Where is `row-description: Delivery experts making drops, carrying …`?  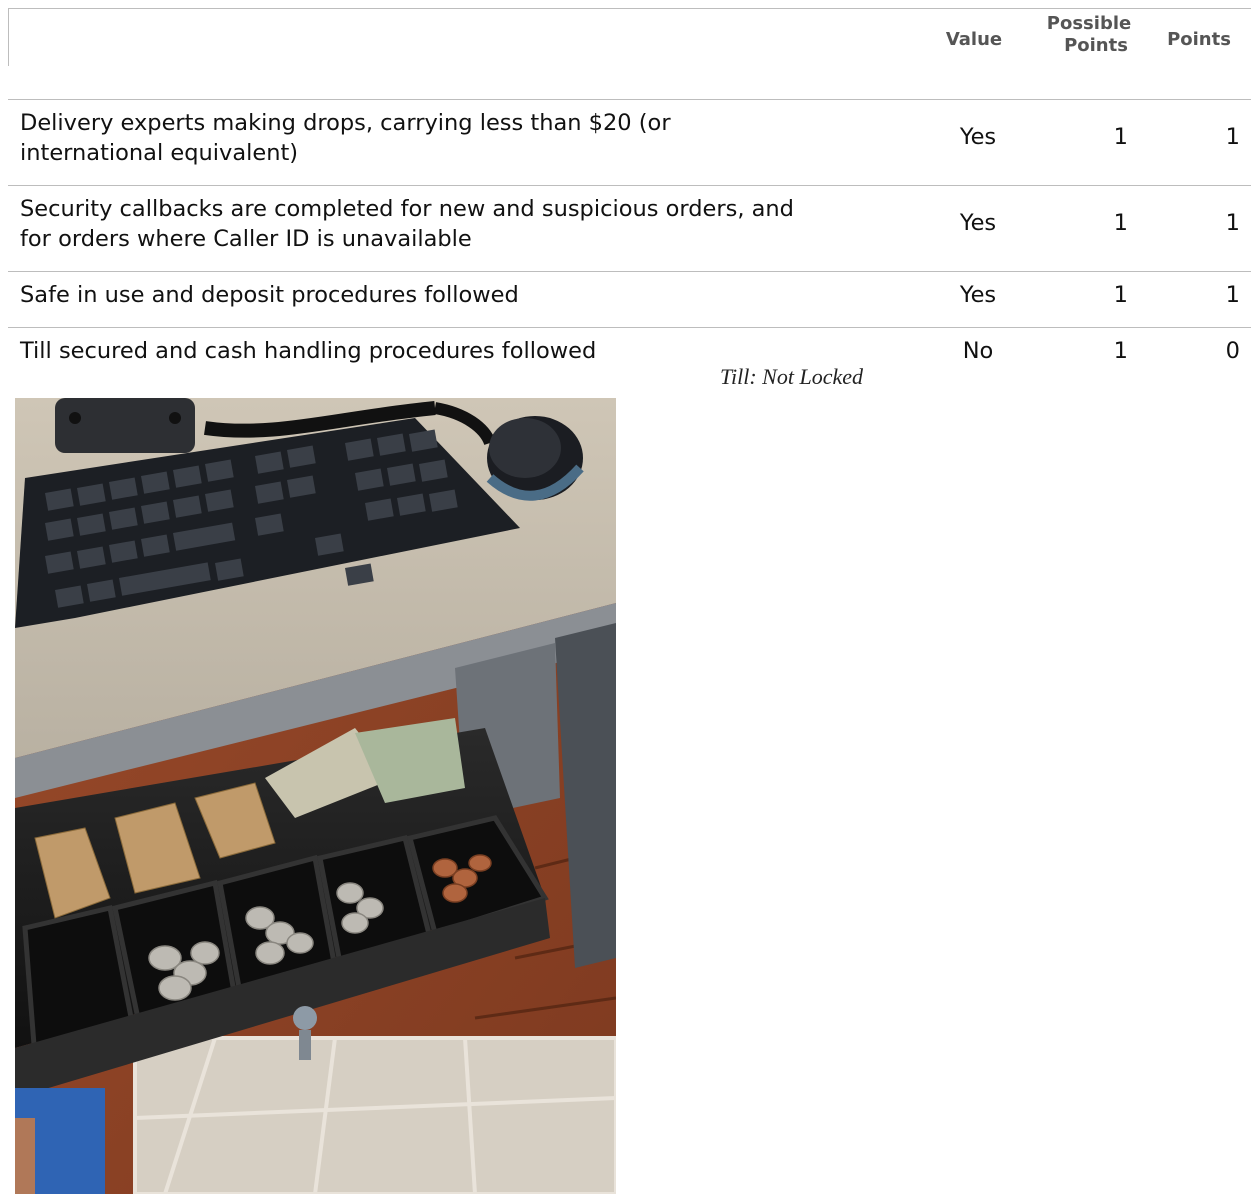 row-description: Delivery experts making drops, carrying … is located at coordinates (345, 138).